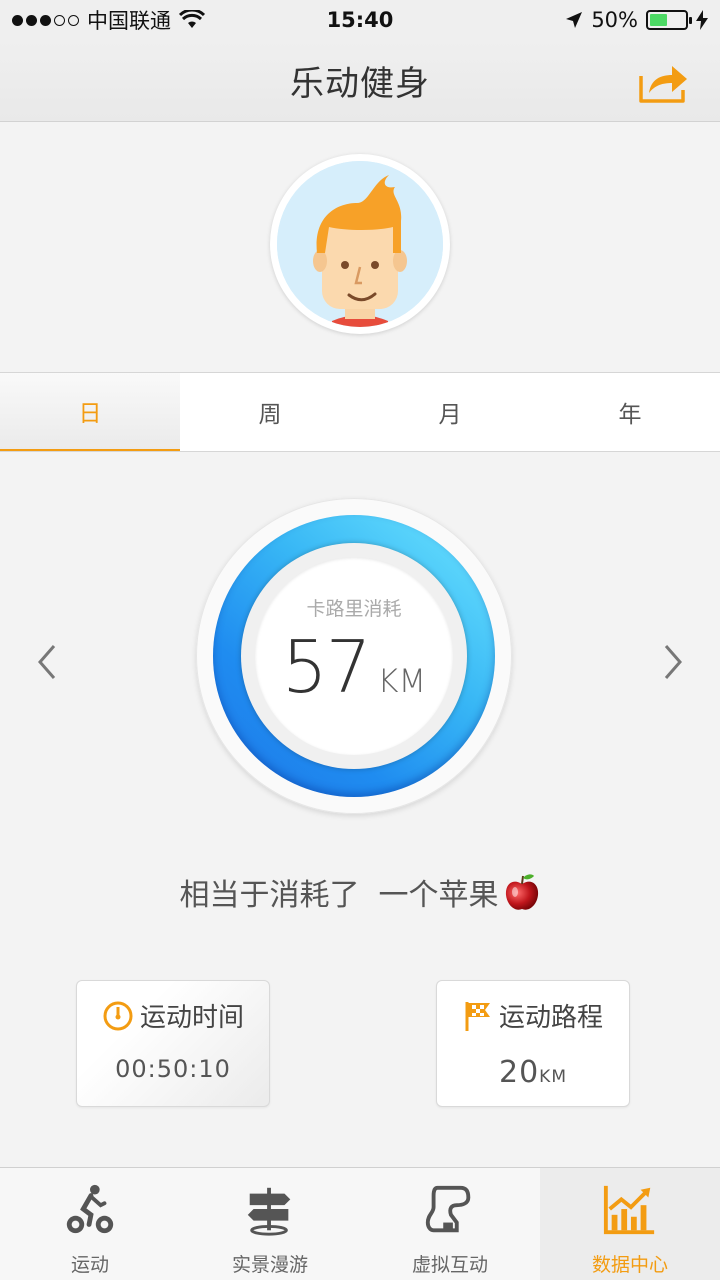 The height and width of the screenshot is (1280, 720). I want to click on tab-data-center: 数据中心, so click(630, 1224).